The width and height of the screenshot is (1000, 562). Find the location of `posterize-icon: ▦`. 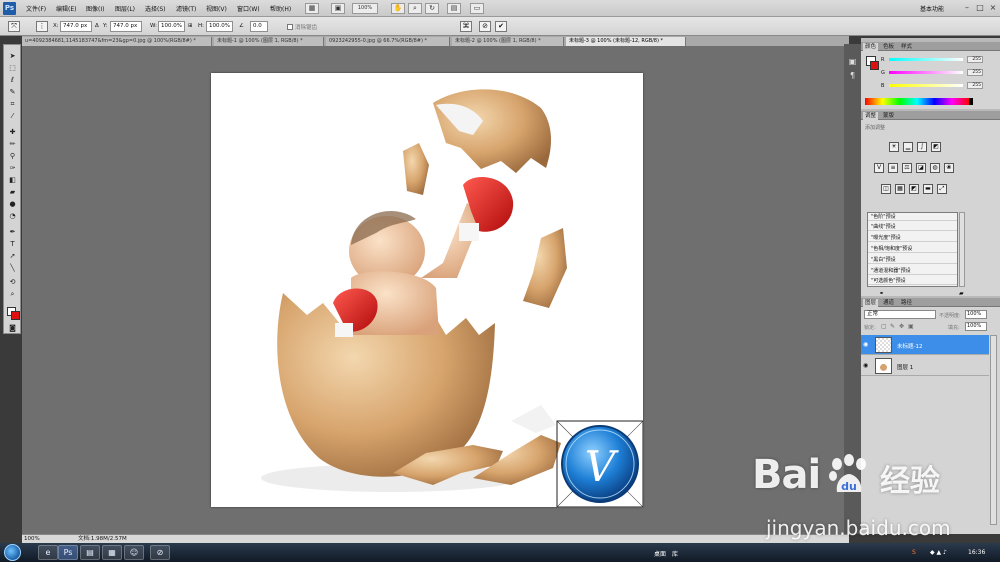

posterize-icon: ▦ is located at coordinates (900, 189).